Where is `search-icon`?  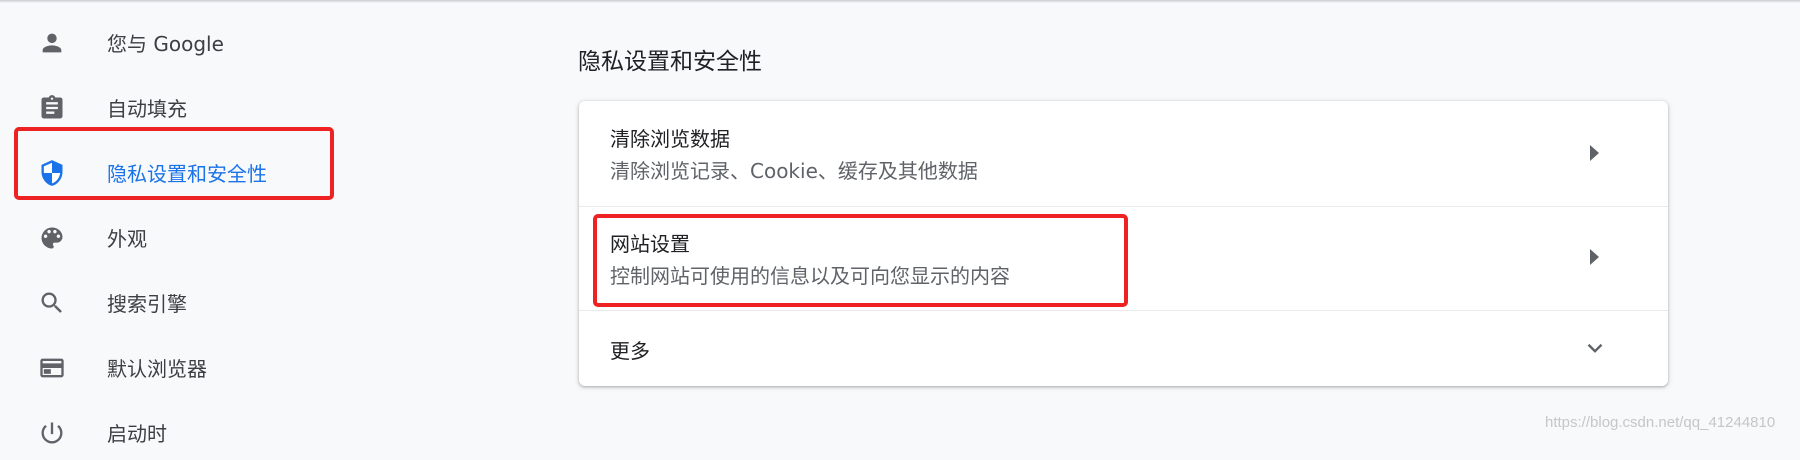 search-icon is located at coordinates (52, 303).